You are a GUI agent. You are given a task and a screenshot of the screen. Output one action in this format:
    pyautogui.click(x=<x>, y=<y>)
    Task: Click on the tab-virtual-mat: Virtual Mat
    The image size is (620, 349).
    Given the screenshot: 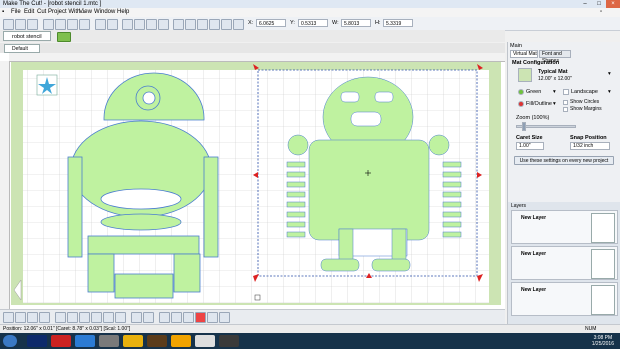 What is the action you would take?
    pyautogui.click(x=524, y=54)
    